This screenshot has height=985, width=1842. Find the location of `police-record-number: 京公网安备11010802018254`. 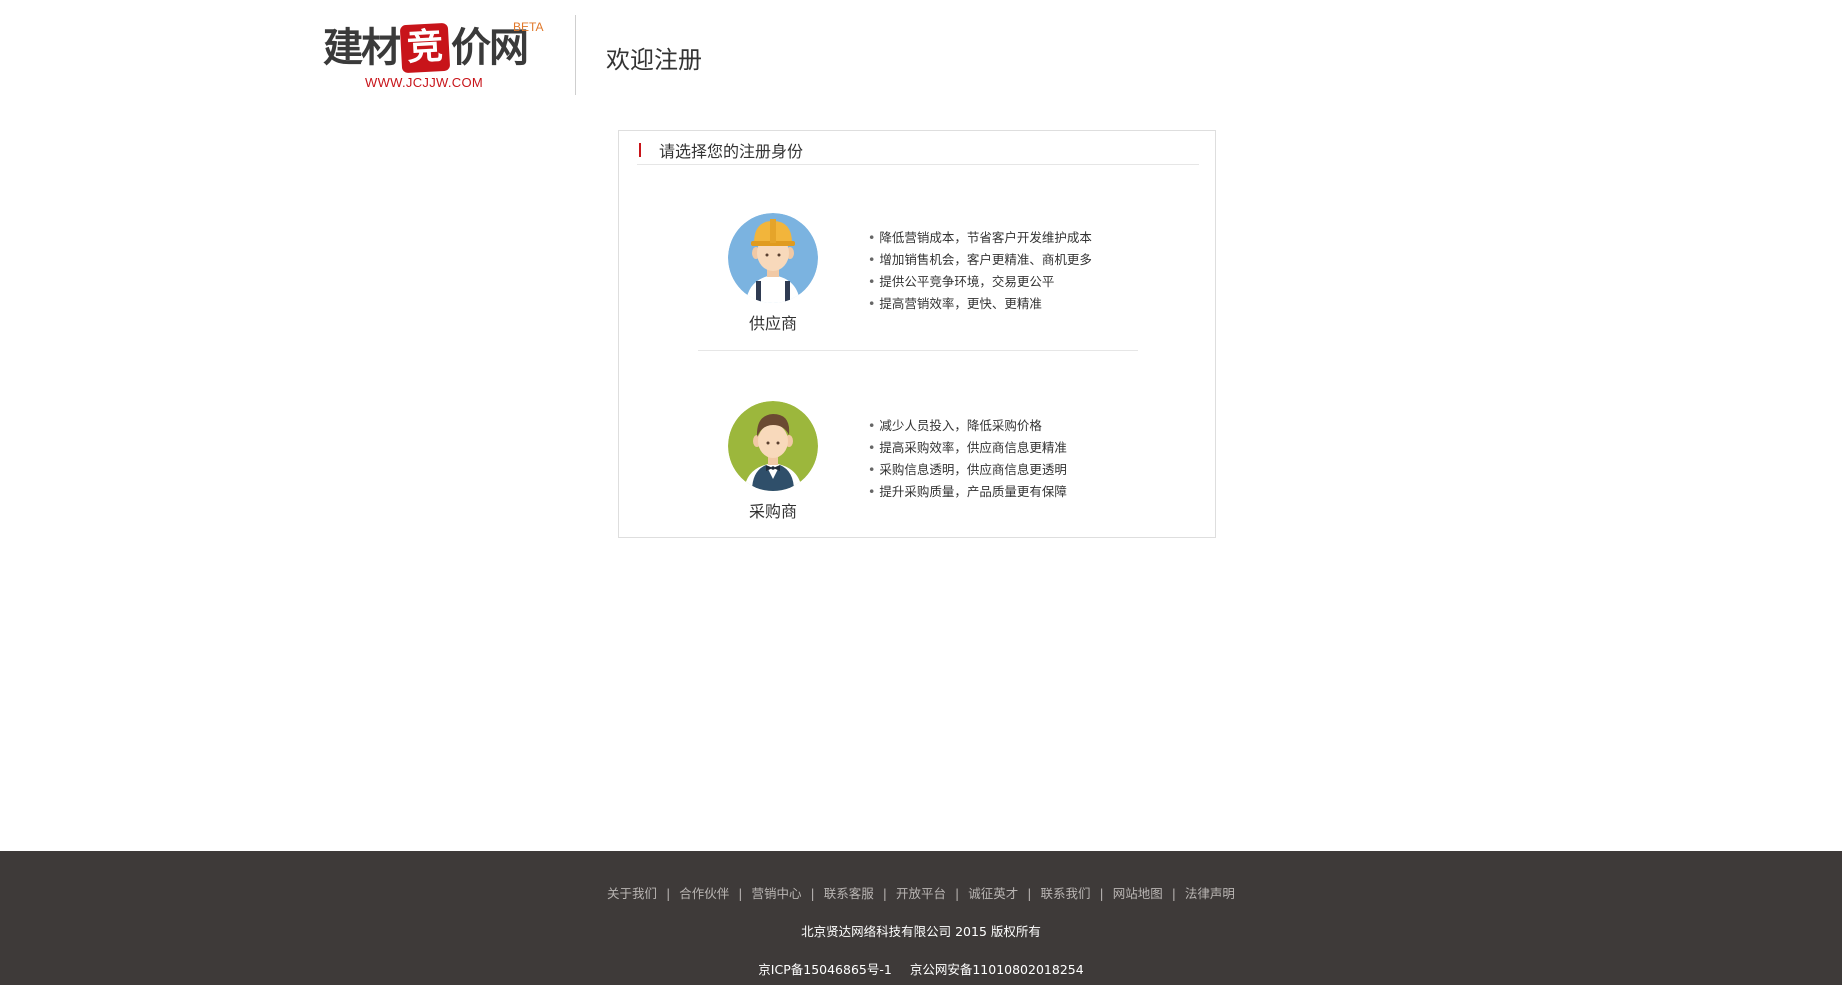

police-record-number: 京公网安备11010802018254 is located at coordinates (996, 969).